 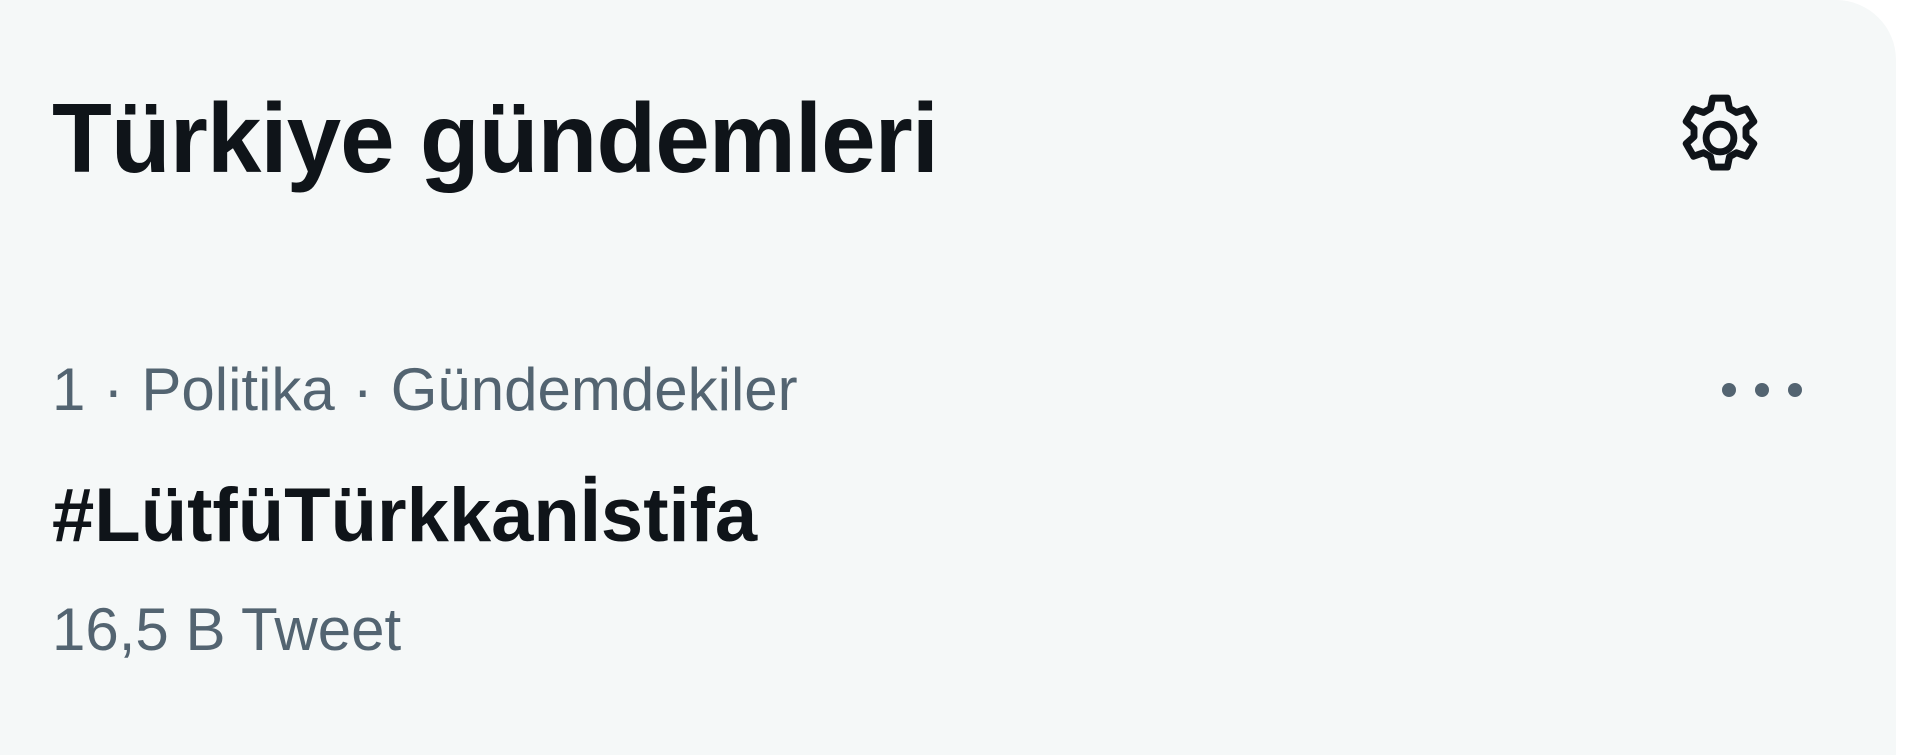 I want to click on gear-icon, so click(x=1720, y=132).